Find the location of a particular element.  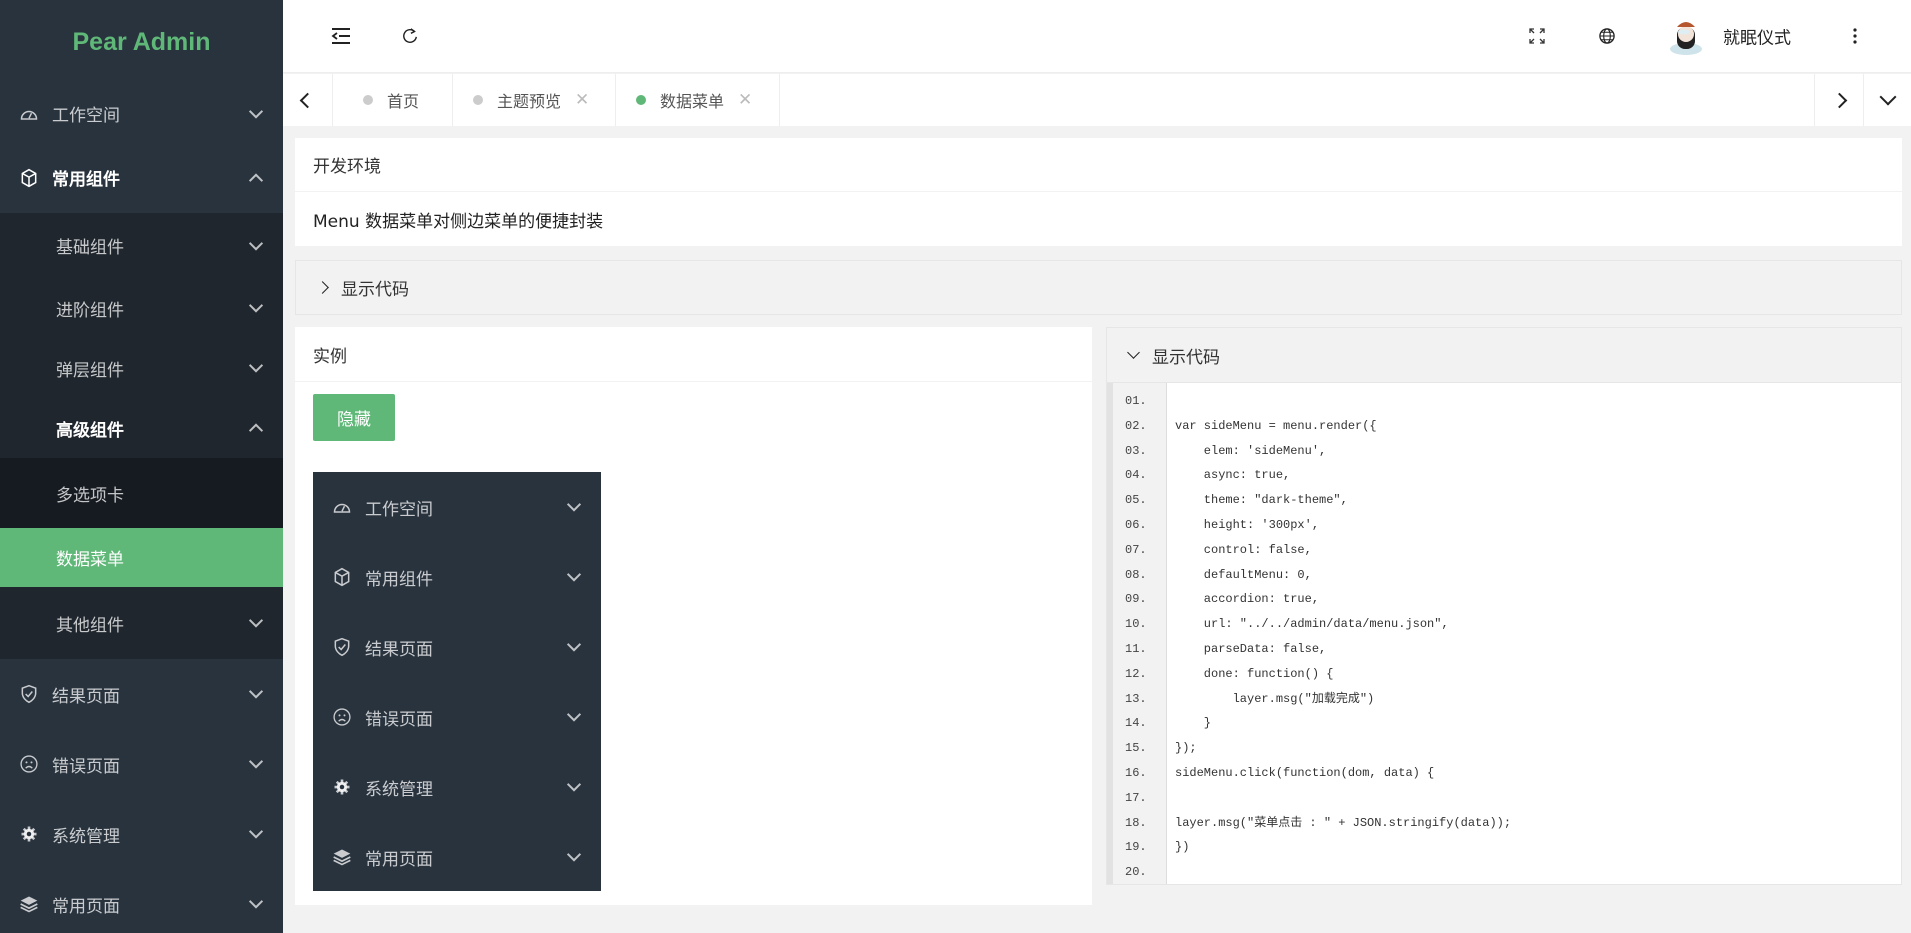

line-number: 19. is located at coordinates (1136, 847).